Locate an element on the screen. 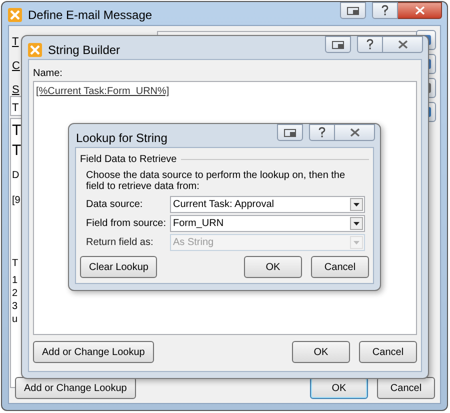 The width and height of the screenshot is (450, 413). lookup-button: Clear Lookup is located at coordinates (119, 267).